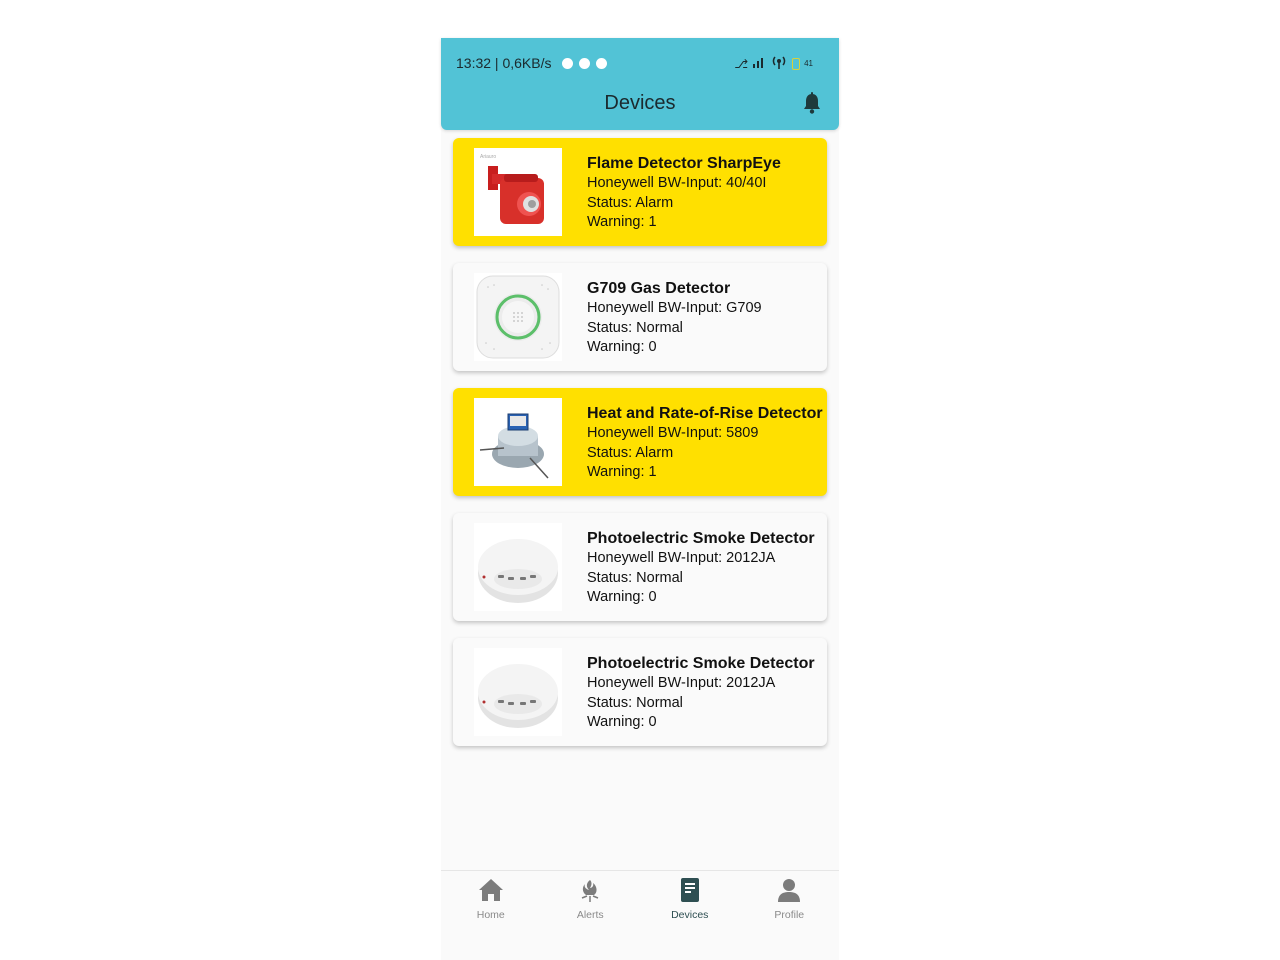 This screenshot has height=960, width=1280. I want to click on nav-label: Alerts, so click(590, 915).